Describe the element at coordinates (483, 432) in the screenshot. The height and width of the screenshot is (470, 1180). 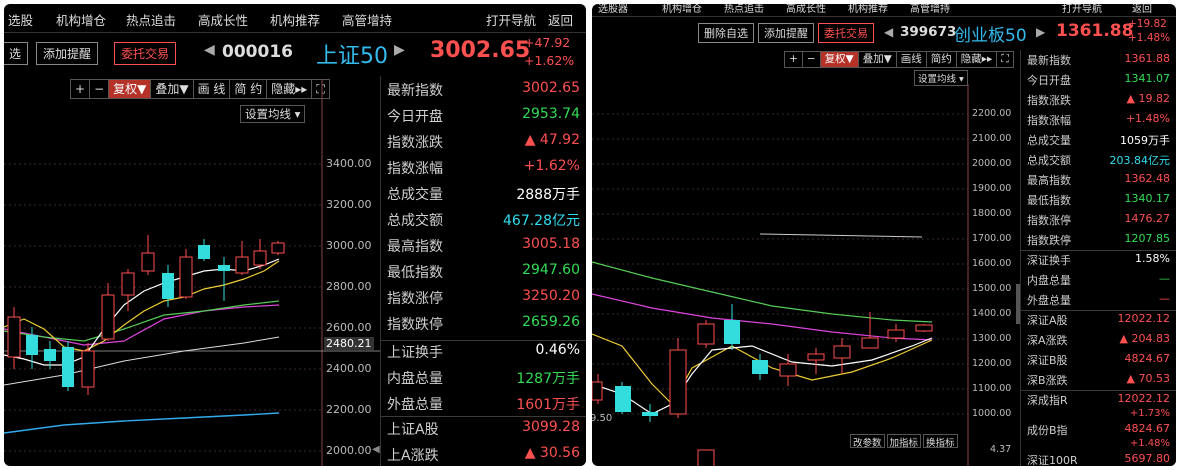
I see `info-row: 上证A股 3099.28` at that location.